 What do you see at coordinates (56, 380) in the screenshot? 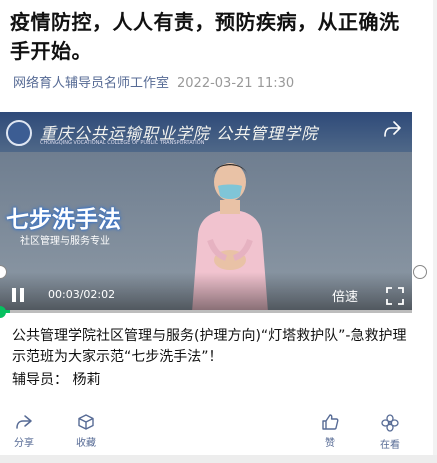
I see `teacher-credit: 辅导员： 杨莉` at bounding box center [56, 380].